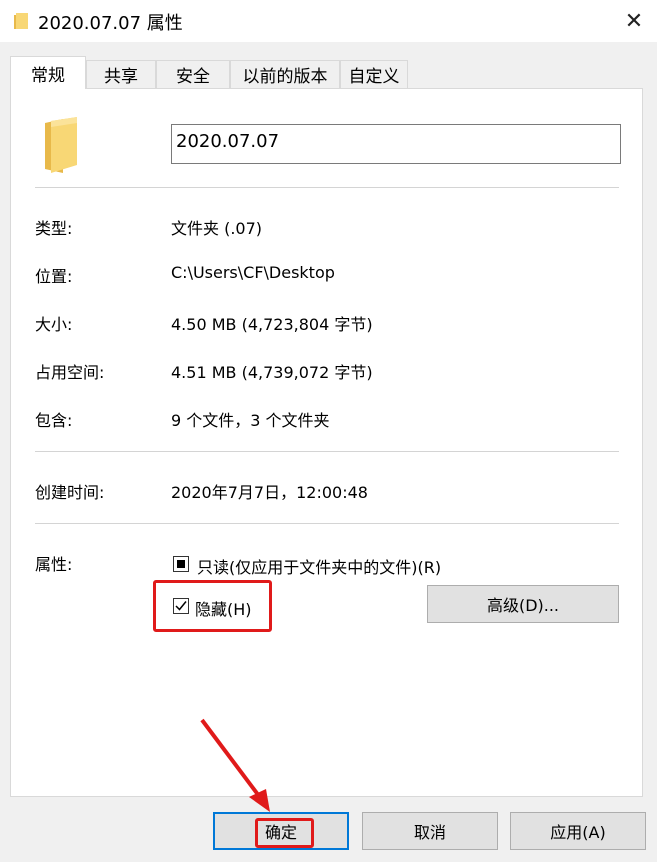 This screenshot has height=862, width=657. I want to click on size-on-disk-label: 占用空间:, so click(70, 372).